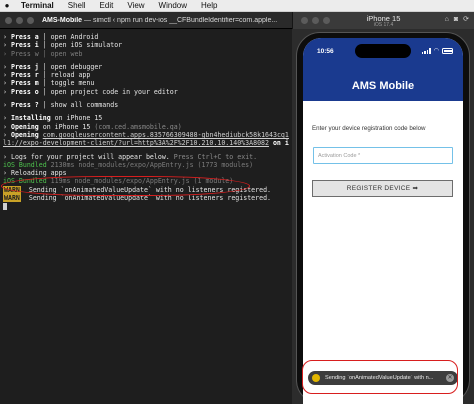 This screenshot has width=474, height=404. What do you see at coordinates (466, 20) in the screenshot?
I see `rotate-icon: ⟳` at bounding box center [466, 20].